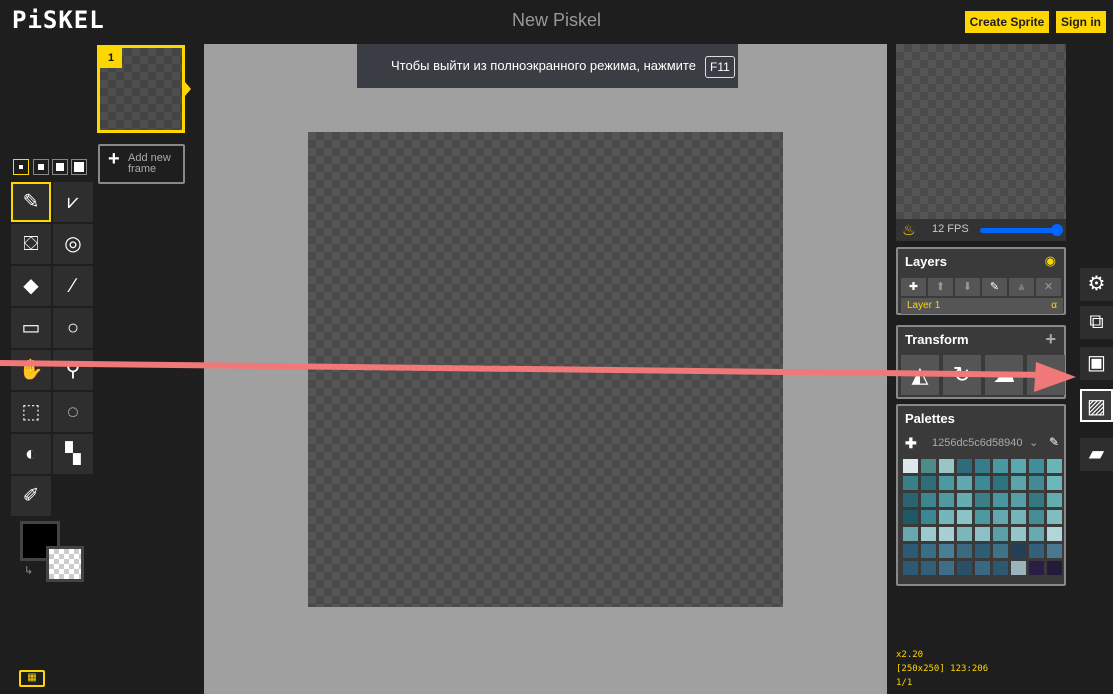 The width and height of the screenshot is (1113, 694). I want to click on fps-slider, so click(1021, 230).